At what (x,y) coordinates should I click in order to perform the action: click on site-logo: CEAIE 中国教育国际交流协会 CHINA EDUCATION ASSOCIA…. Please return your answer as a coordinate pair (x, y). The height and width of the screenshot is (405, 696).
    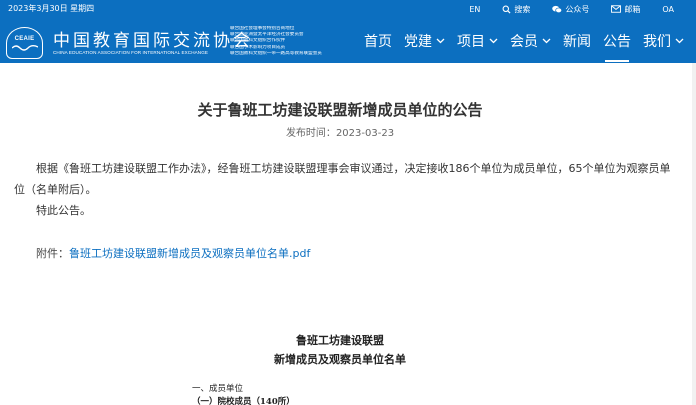
    Looking at the image, I should click on (171, 43).